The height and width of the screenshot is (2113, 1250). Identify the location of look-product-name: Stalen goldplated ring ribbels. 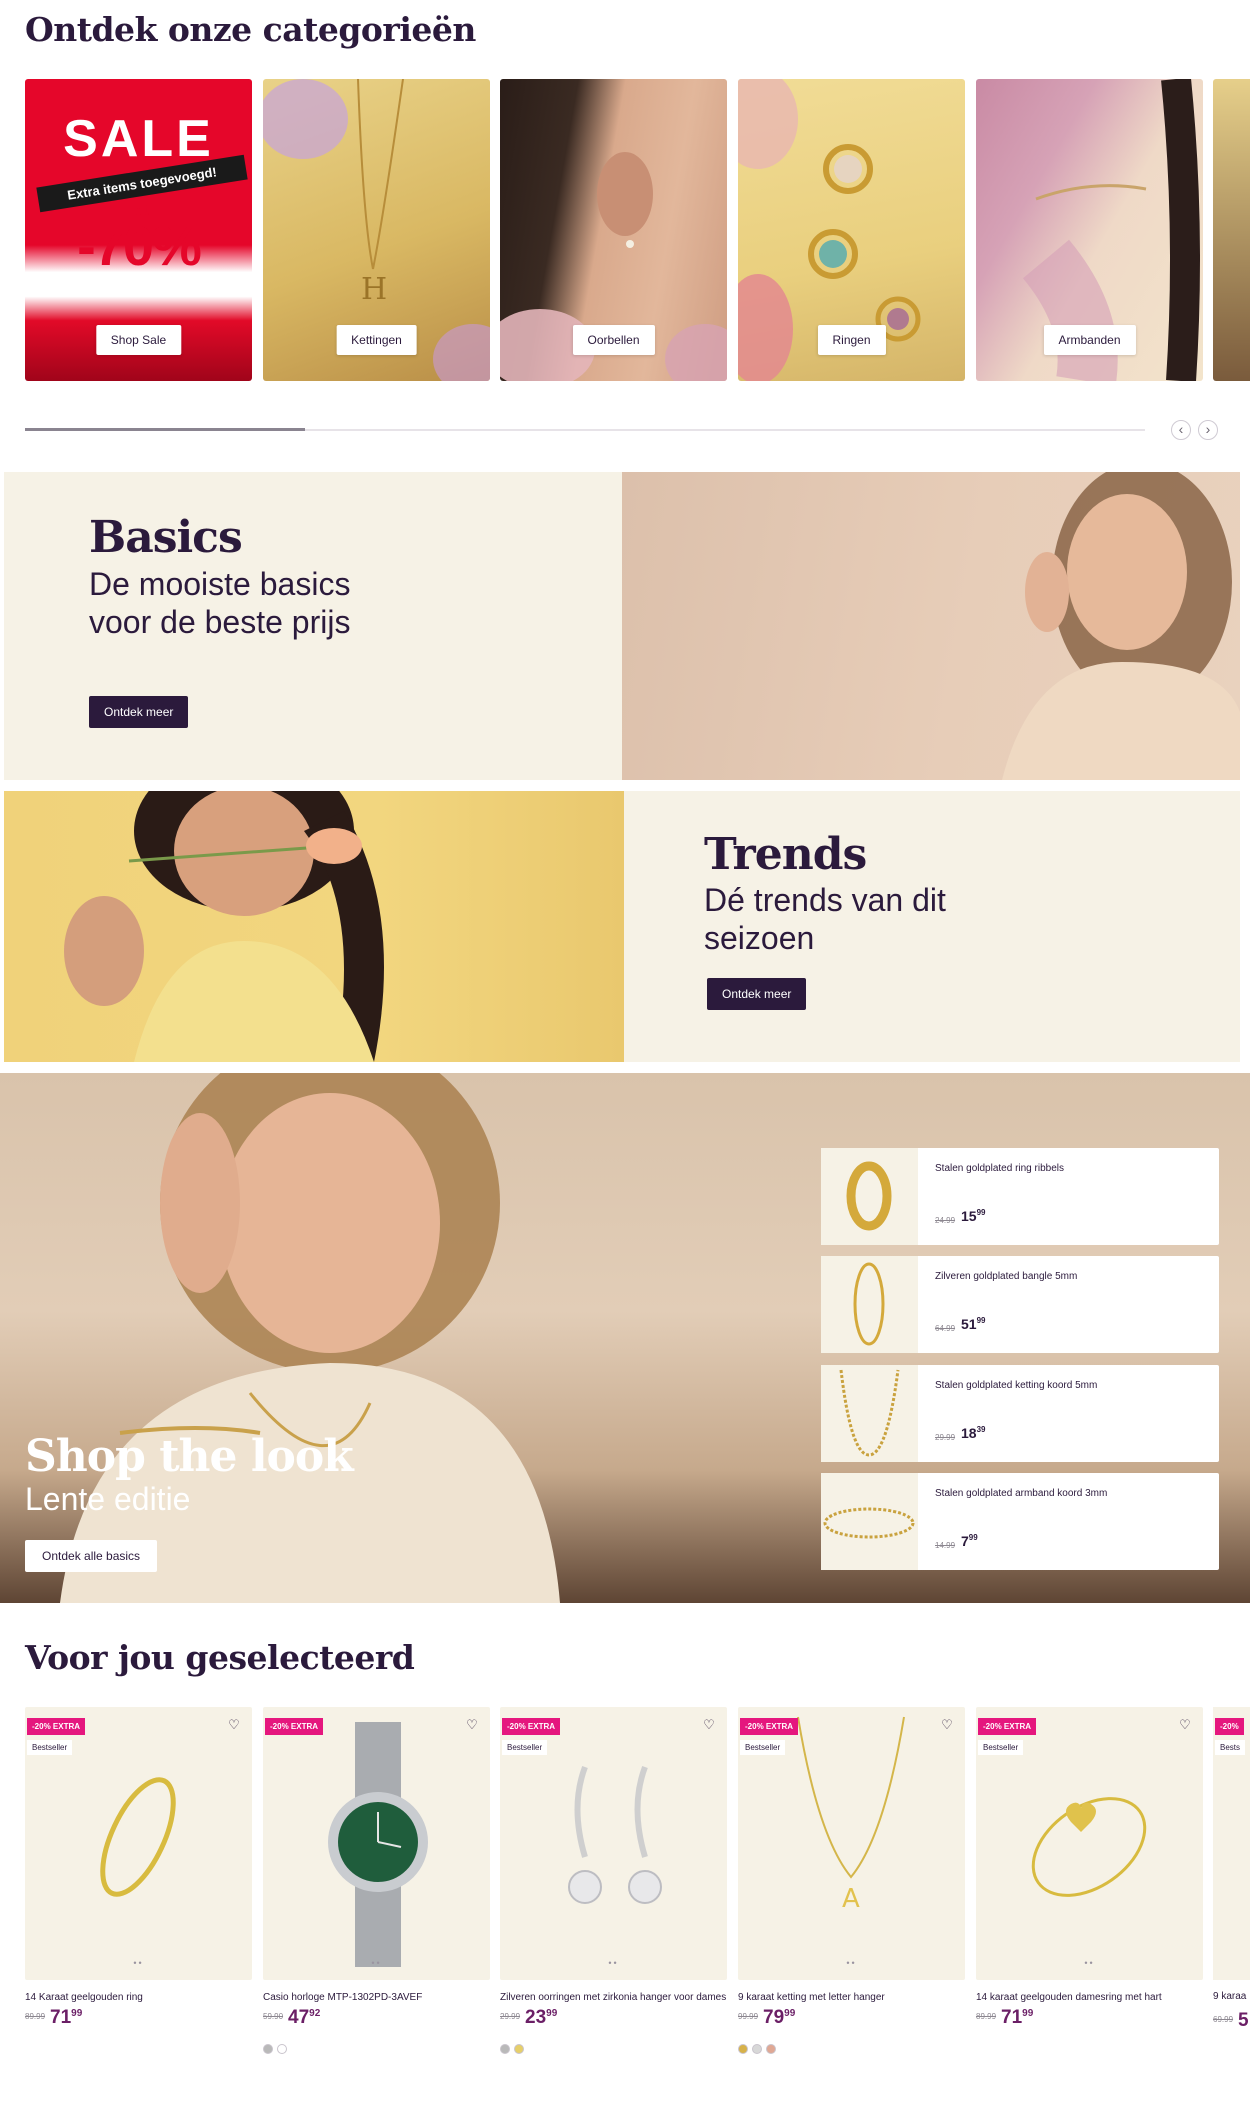
(999, 1168).